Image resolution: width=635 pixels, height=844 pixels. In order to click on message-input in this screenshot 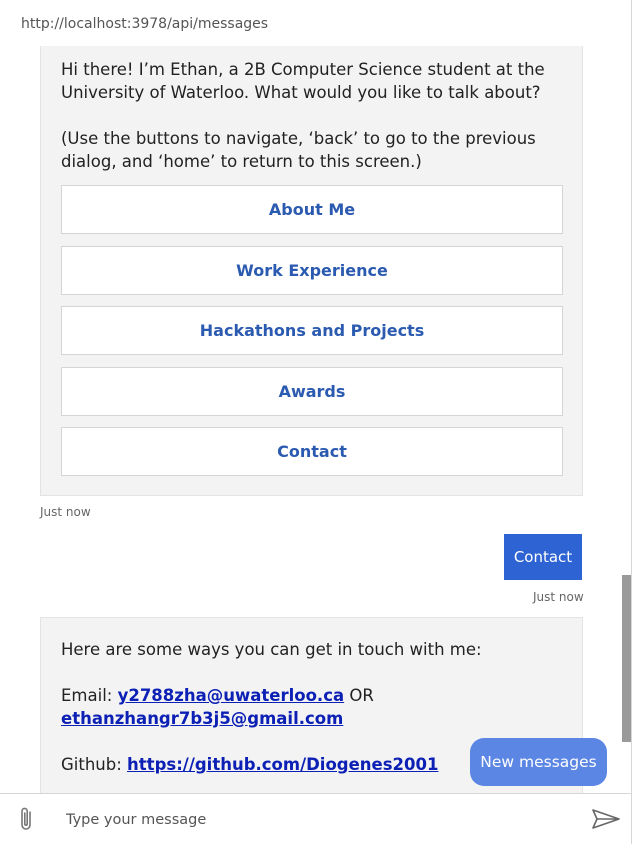, I will do `click(316, 820)`.